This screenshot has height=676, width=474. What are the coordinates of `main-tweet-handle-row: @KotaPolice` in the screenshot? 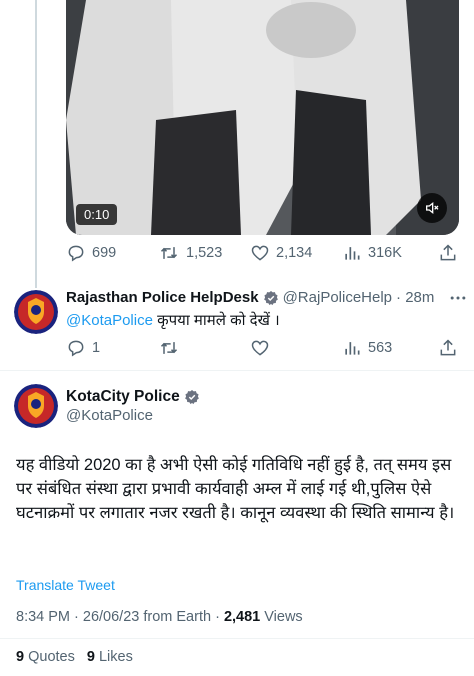 It's located at (109, 415).